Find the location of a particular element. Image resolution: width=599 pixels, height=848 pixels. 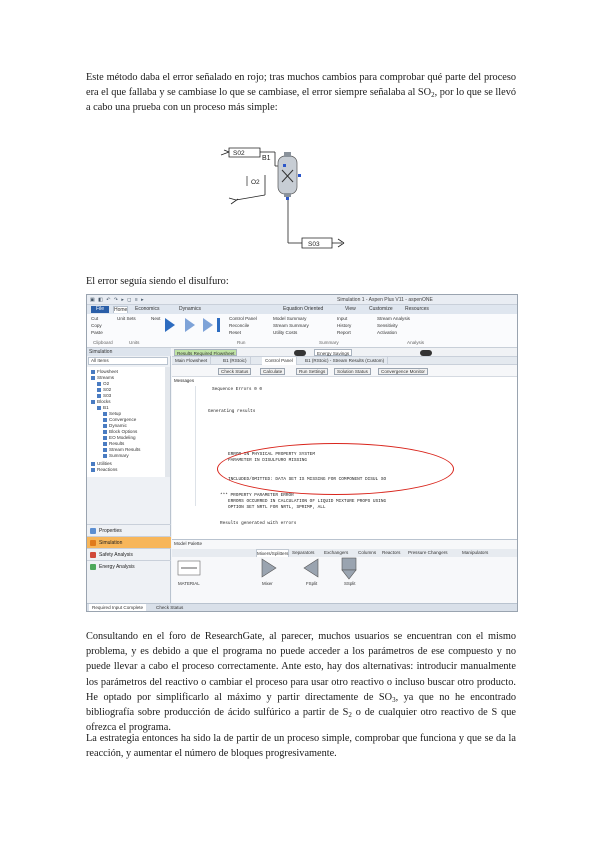

cut-button: Cut is located at coordinates (94, 318).